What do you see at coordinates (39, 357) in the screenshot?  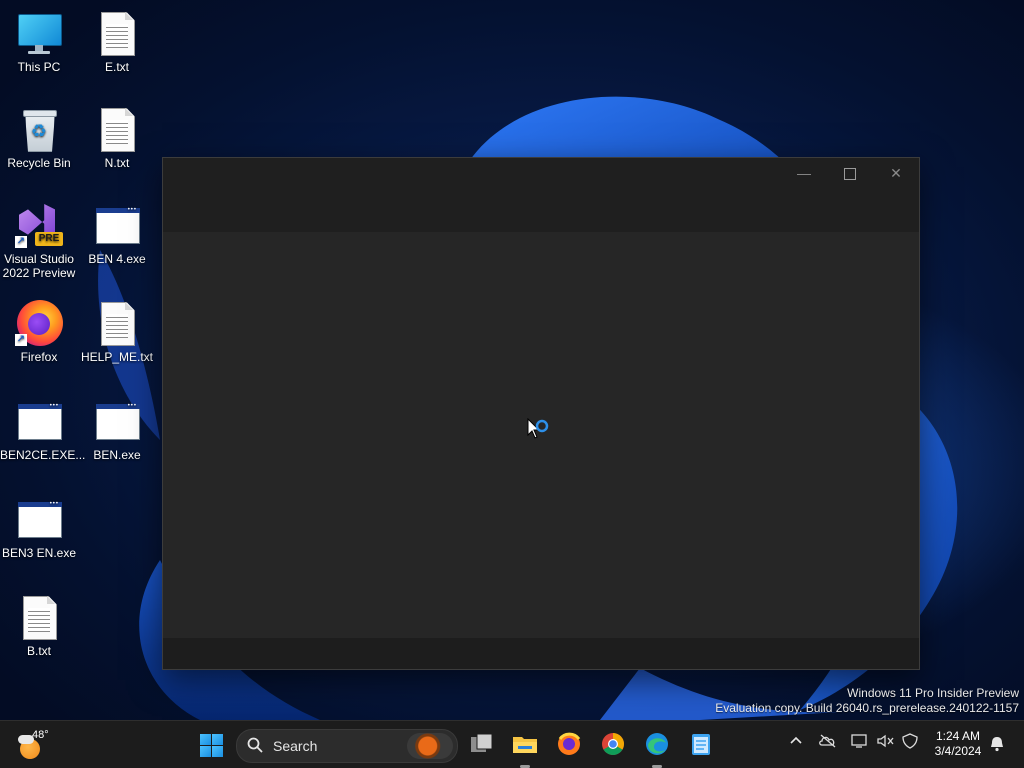 I see `desktop-icon-label: Firefox` at bounding box center [39, 357].